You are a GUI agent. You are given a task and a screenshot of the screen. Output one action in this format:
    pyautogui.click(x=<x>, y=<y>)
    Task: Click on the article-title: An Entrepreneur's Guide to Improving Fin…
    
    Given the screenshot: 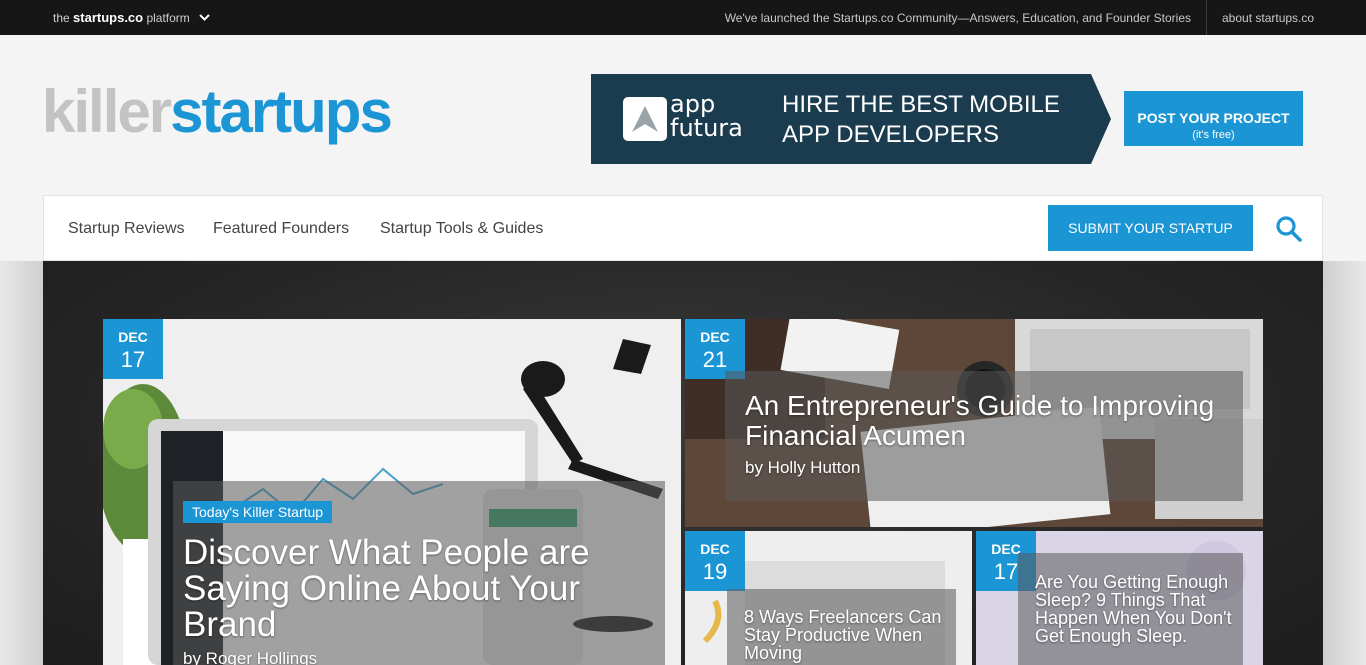 What is the action you would take?
    pyautogui.click(x=985, y=421)
    